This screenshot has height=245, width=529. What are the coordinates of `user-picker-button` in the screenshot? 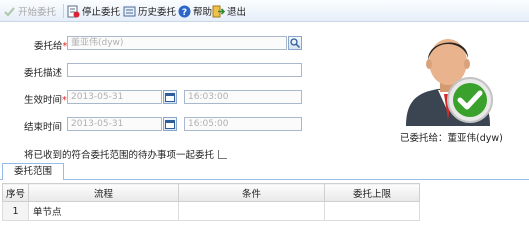 It's located at (295, 43).